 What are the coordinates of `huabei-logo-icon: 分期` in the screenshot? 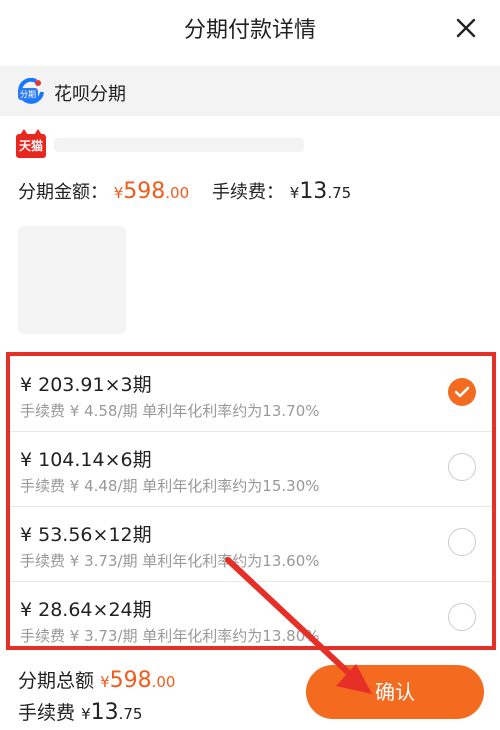 It's located at (30, 90).